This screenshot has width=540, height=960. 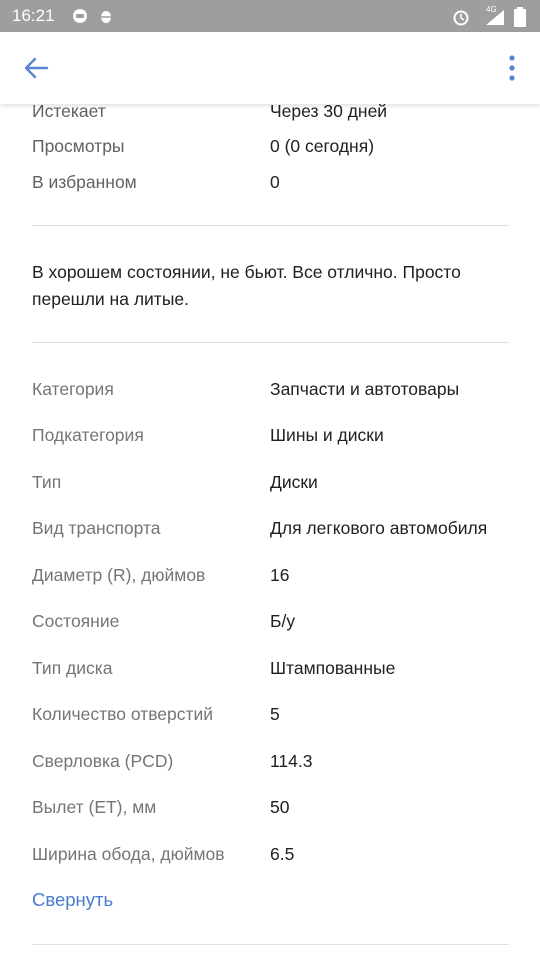 What do you see at coordinates (123, 714) in the screenshot?
I see `attribute-label: Количество отверстий` at bounding box center [123, 714].